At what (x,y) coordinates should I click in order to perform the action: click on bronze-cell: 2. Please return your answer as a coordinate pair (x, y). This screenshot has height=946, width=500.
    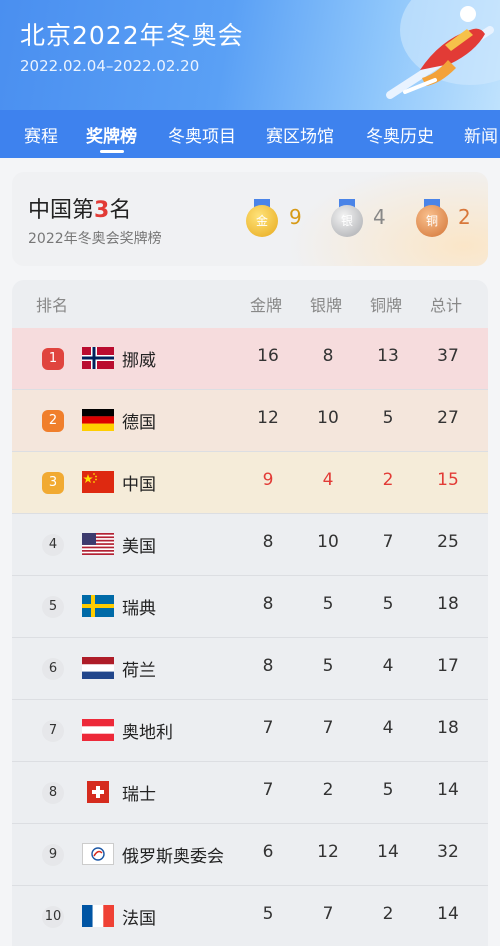
    Looking at the image, I should click on (388, 480).